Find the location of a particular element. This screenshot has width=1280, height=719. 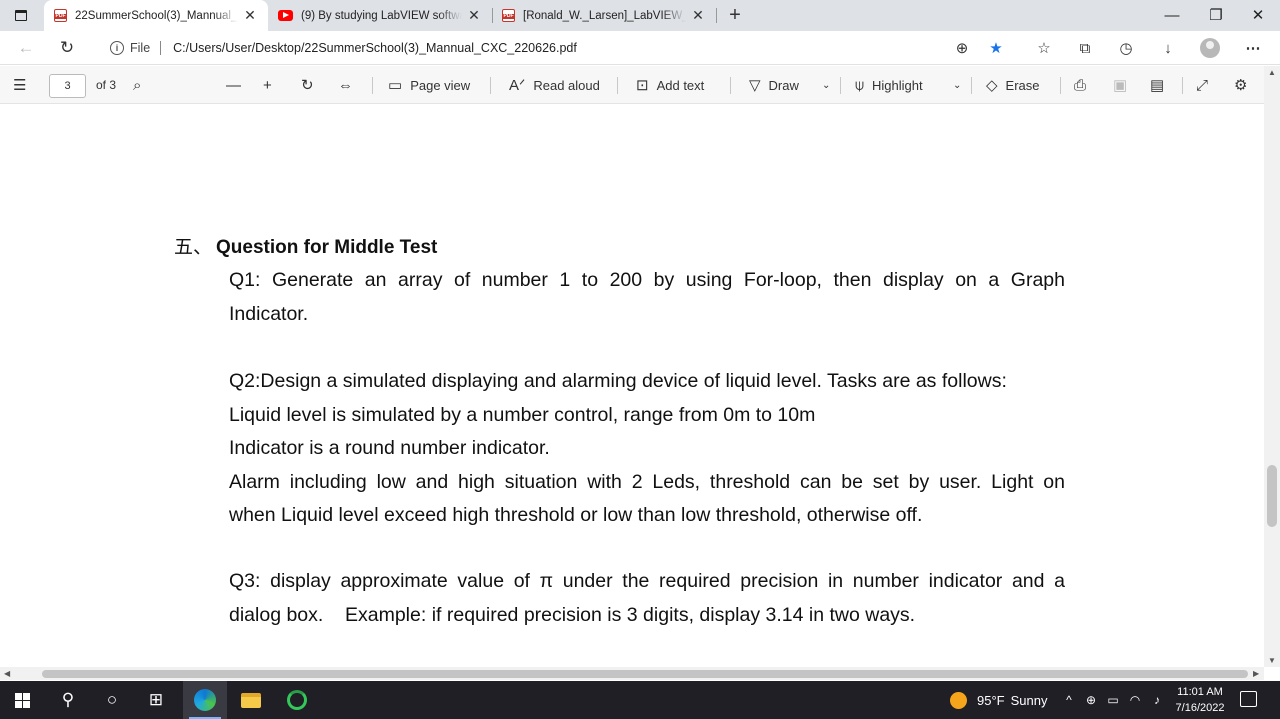

minimize-button: — is located at coordinates (1172, 15).